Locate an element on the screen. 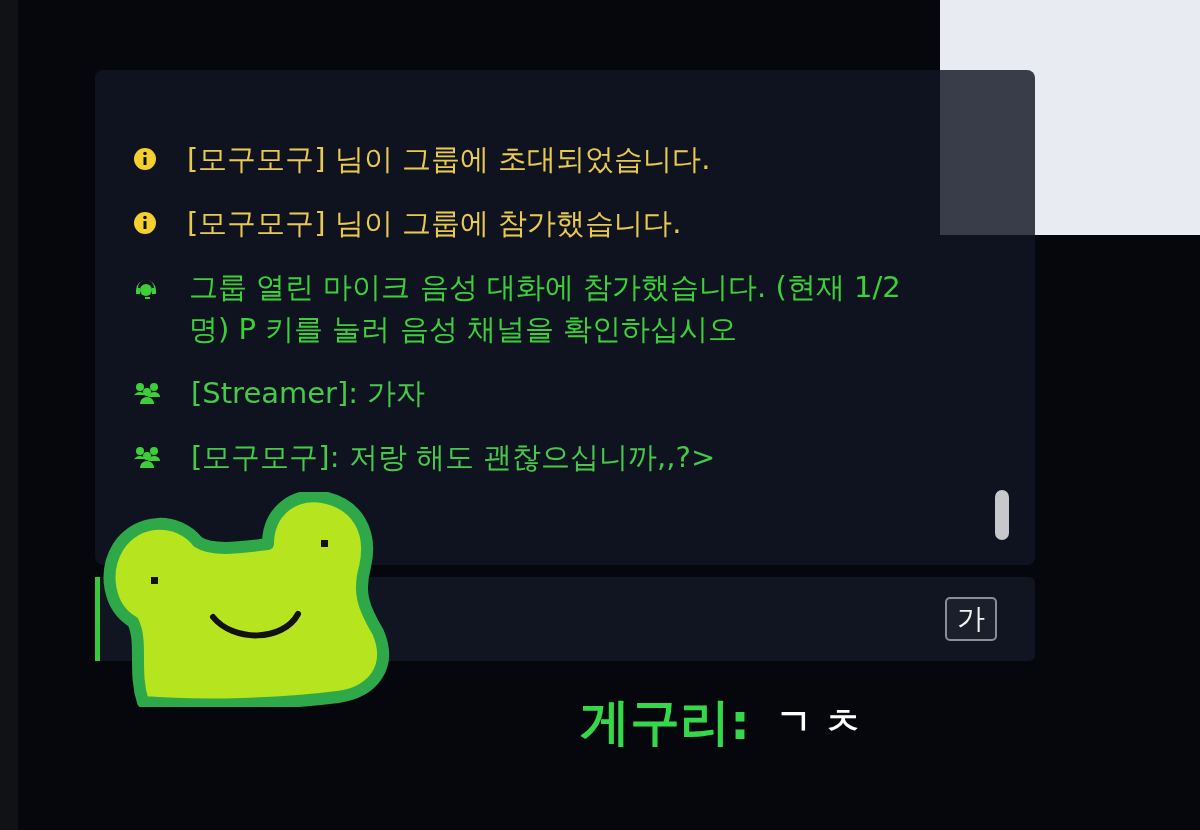  speaker-name: 게구리: is located at coordinates (665, 722).